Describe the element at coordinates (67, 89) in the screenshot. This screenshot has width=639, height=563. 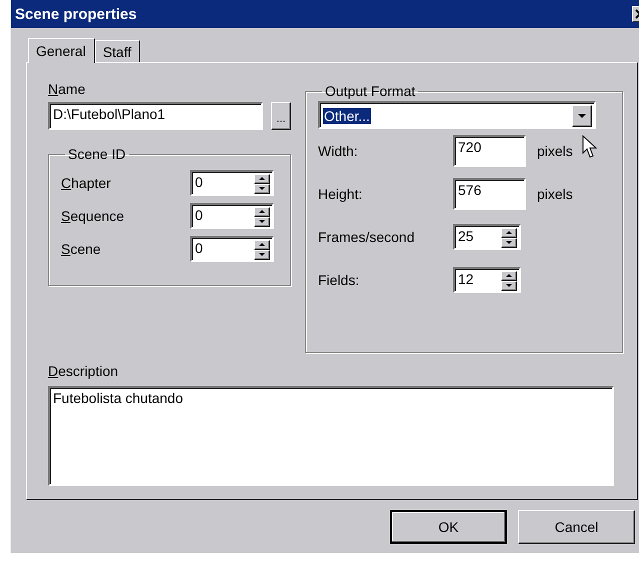
I see `name-label: Name` at that location.